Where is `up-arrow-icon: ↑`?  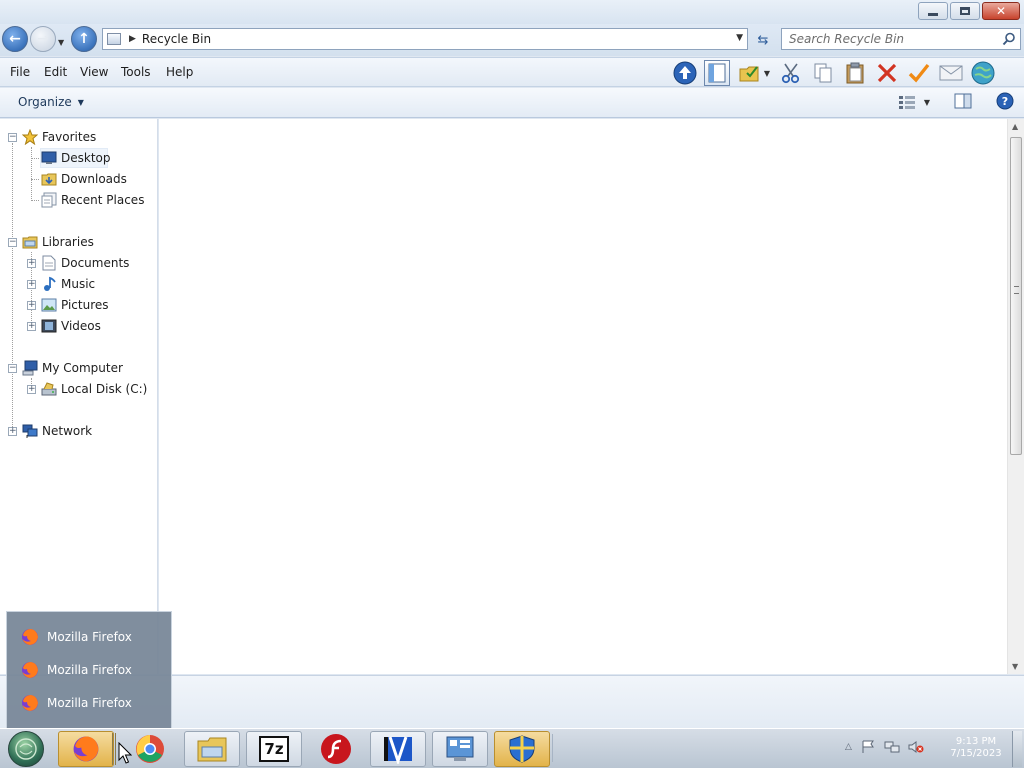
up-arrow-icon: ↑ is located at coordinates (84, 39).